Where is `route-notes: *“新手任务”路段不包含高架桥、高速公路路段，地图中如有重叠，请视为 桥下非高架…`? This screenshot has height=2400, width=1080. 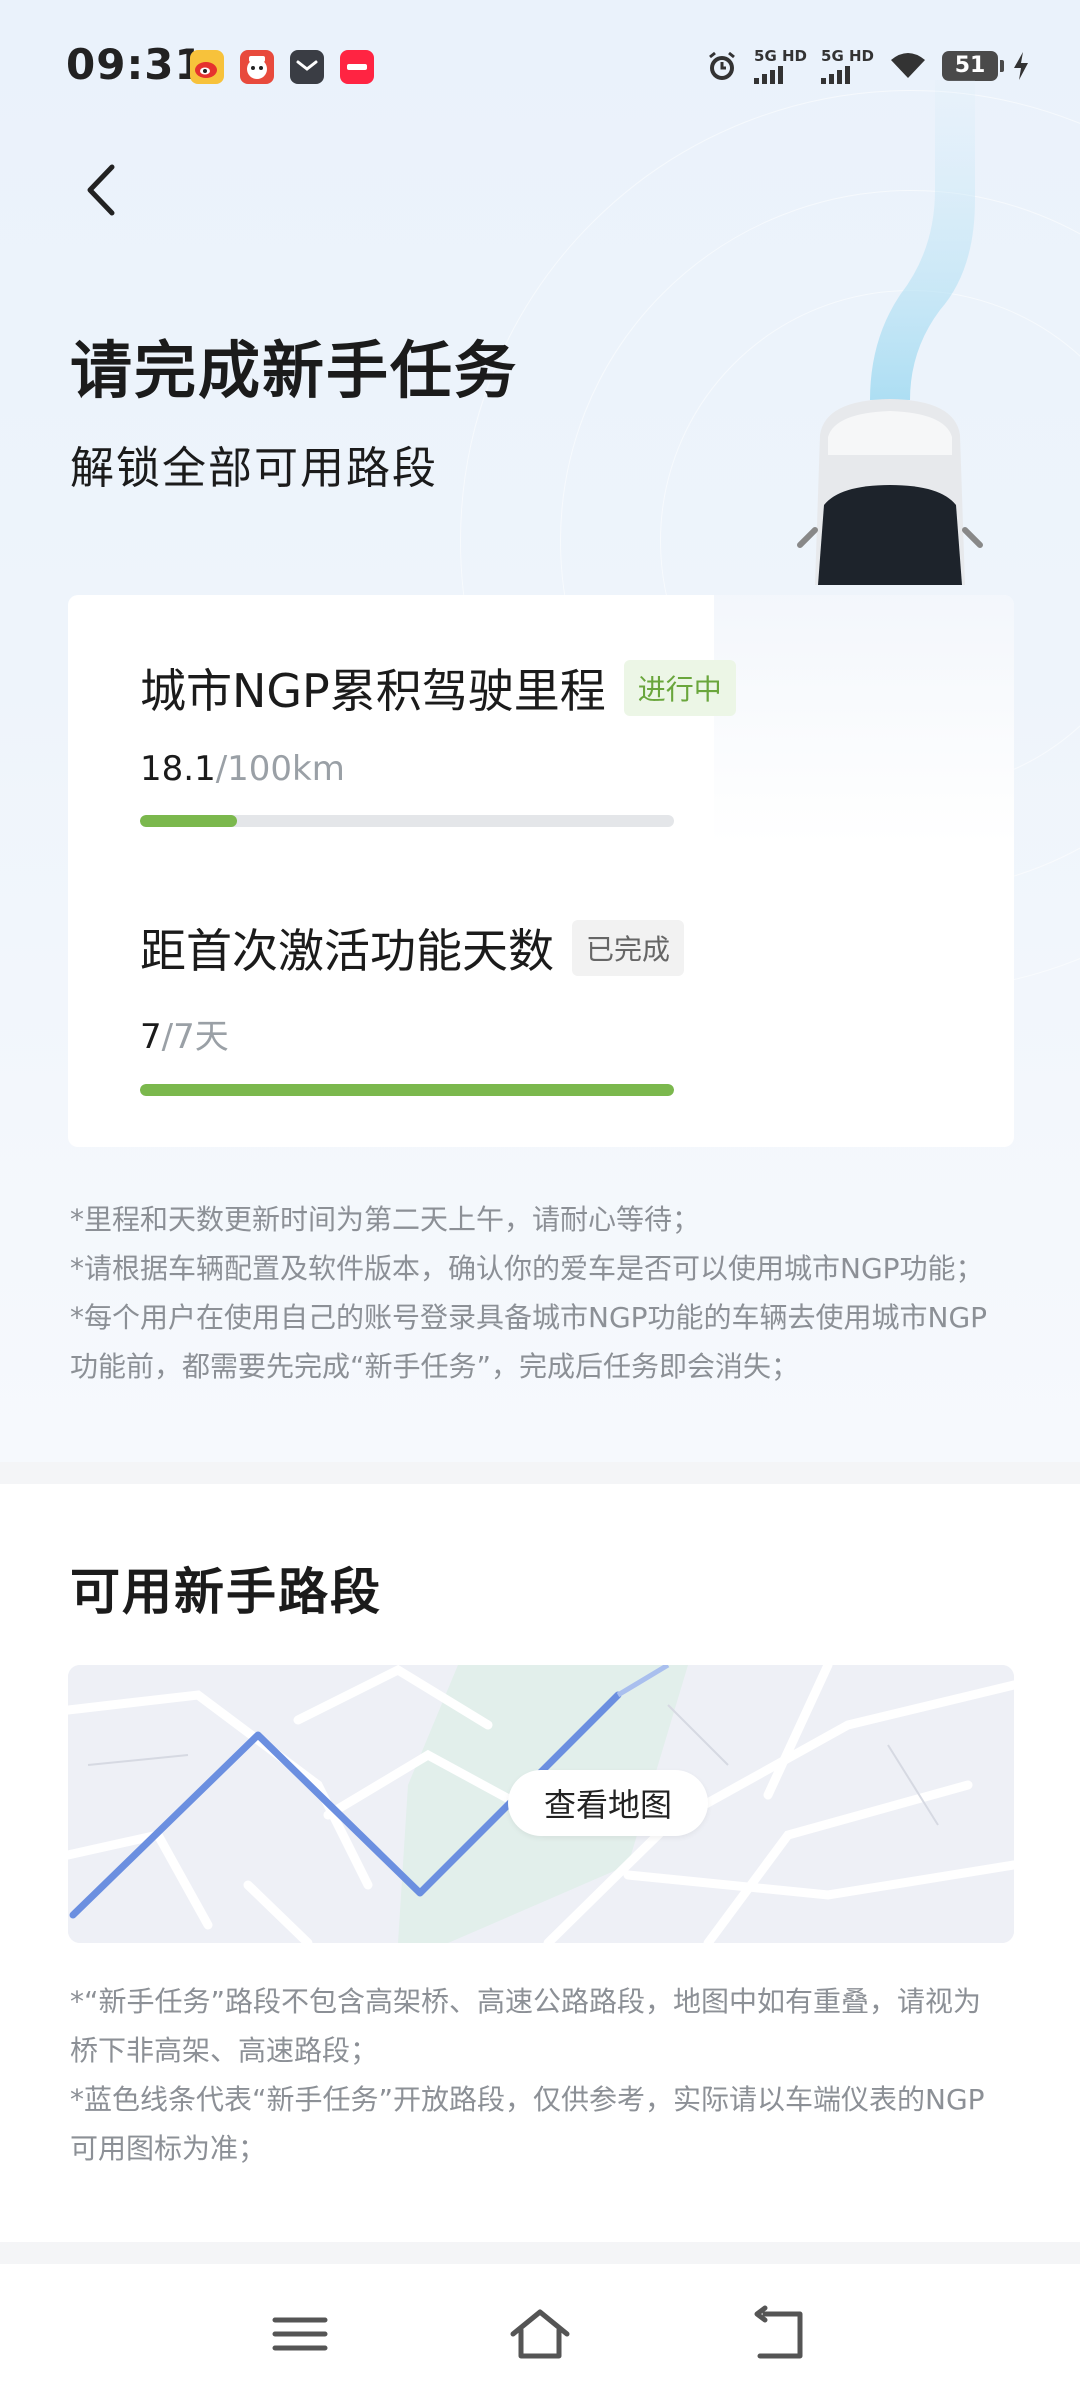
route-notes: *“新手任务”路段不包含高架桥、高速公路路段，地图中如有重叠，请视为 桥下非高架… is located at coordinates (550, 2075).